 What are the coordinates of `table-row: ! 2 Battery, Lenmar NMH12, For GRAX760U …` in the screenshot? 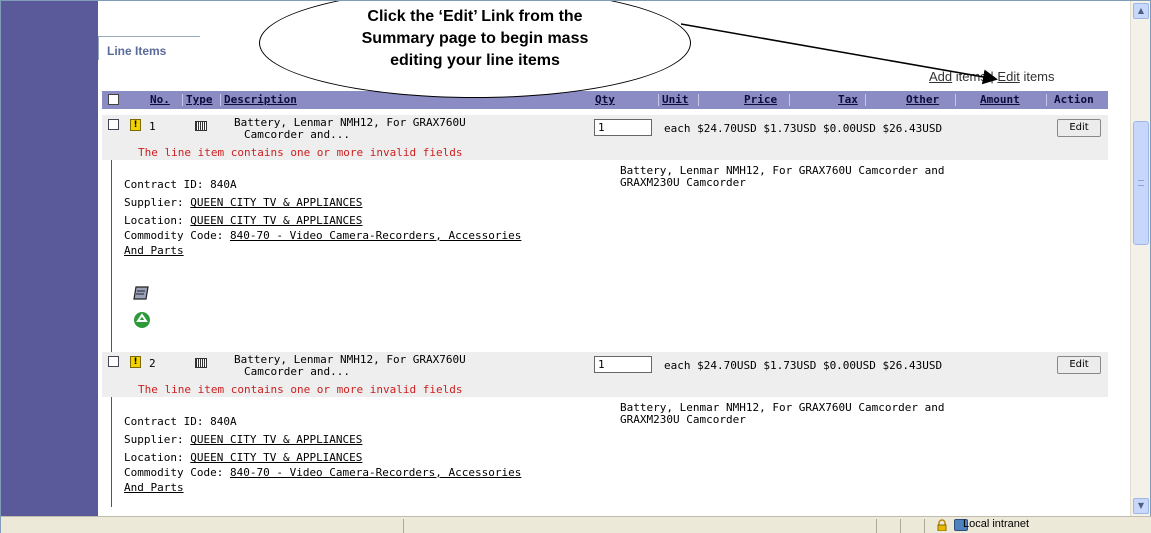 It's located at (605, 374).